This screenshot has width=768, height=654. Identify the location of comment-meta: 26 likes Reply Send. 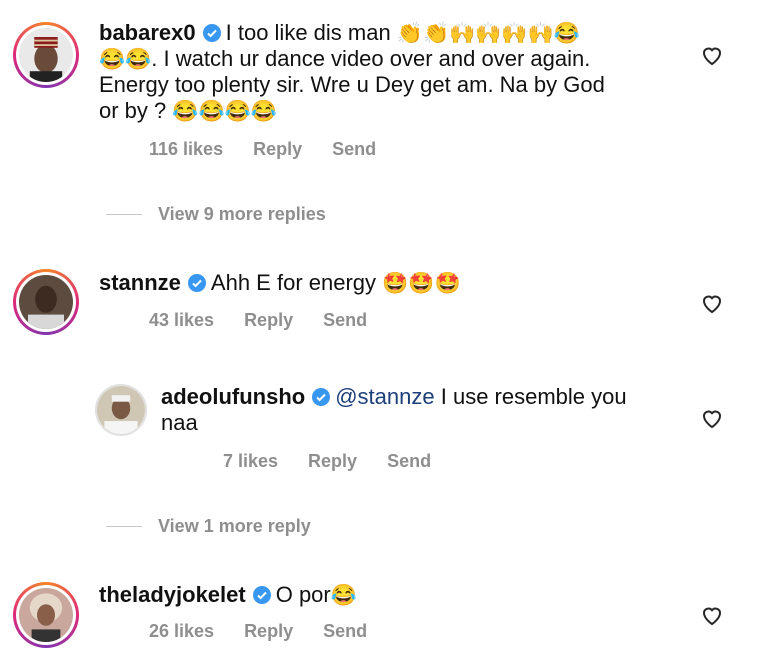
(273, 631).